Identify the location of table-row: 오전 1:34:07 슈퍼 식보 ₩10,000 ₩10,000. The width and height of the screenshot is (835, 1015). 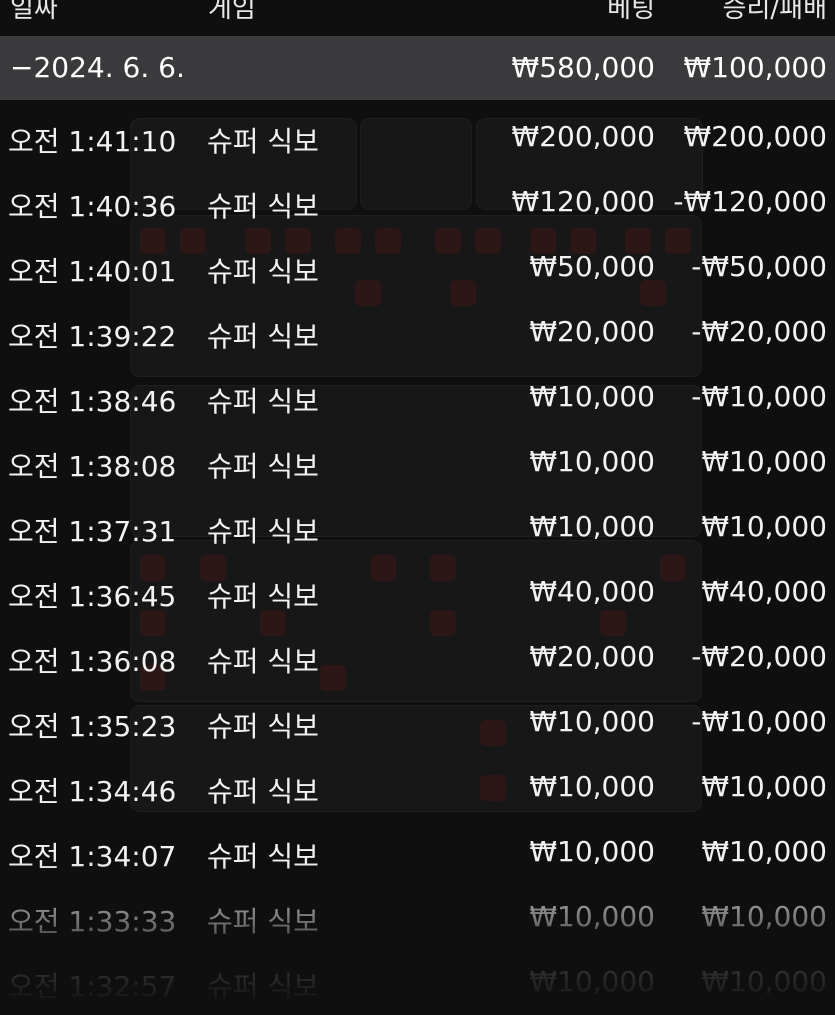
(417, 852).